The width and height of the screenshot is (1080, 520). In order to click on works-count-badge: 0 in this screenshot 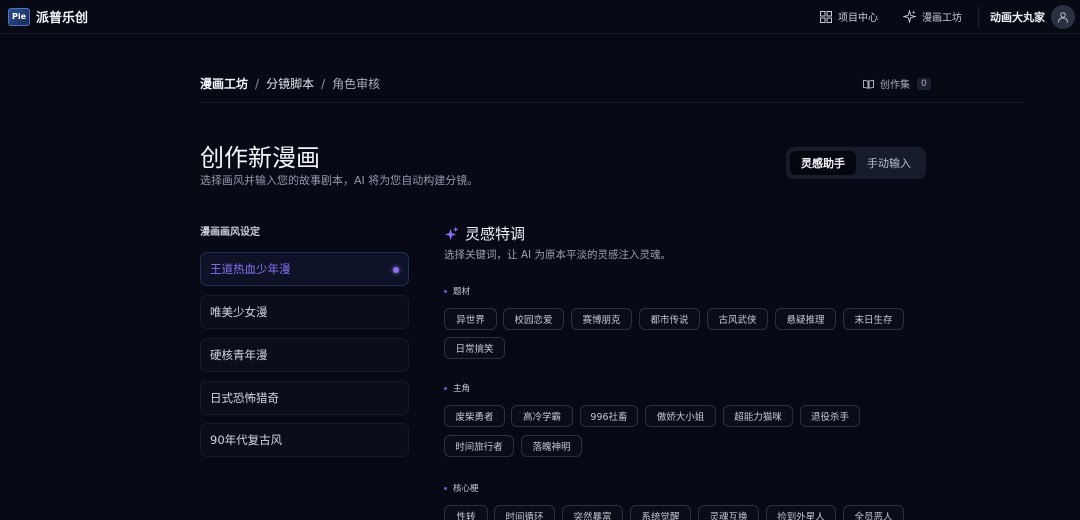, I will do `click(924, 83)`.